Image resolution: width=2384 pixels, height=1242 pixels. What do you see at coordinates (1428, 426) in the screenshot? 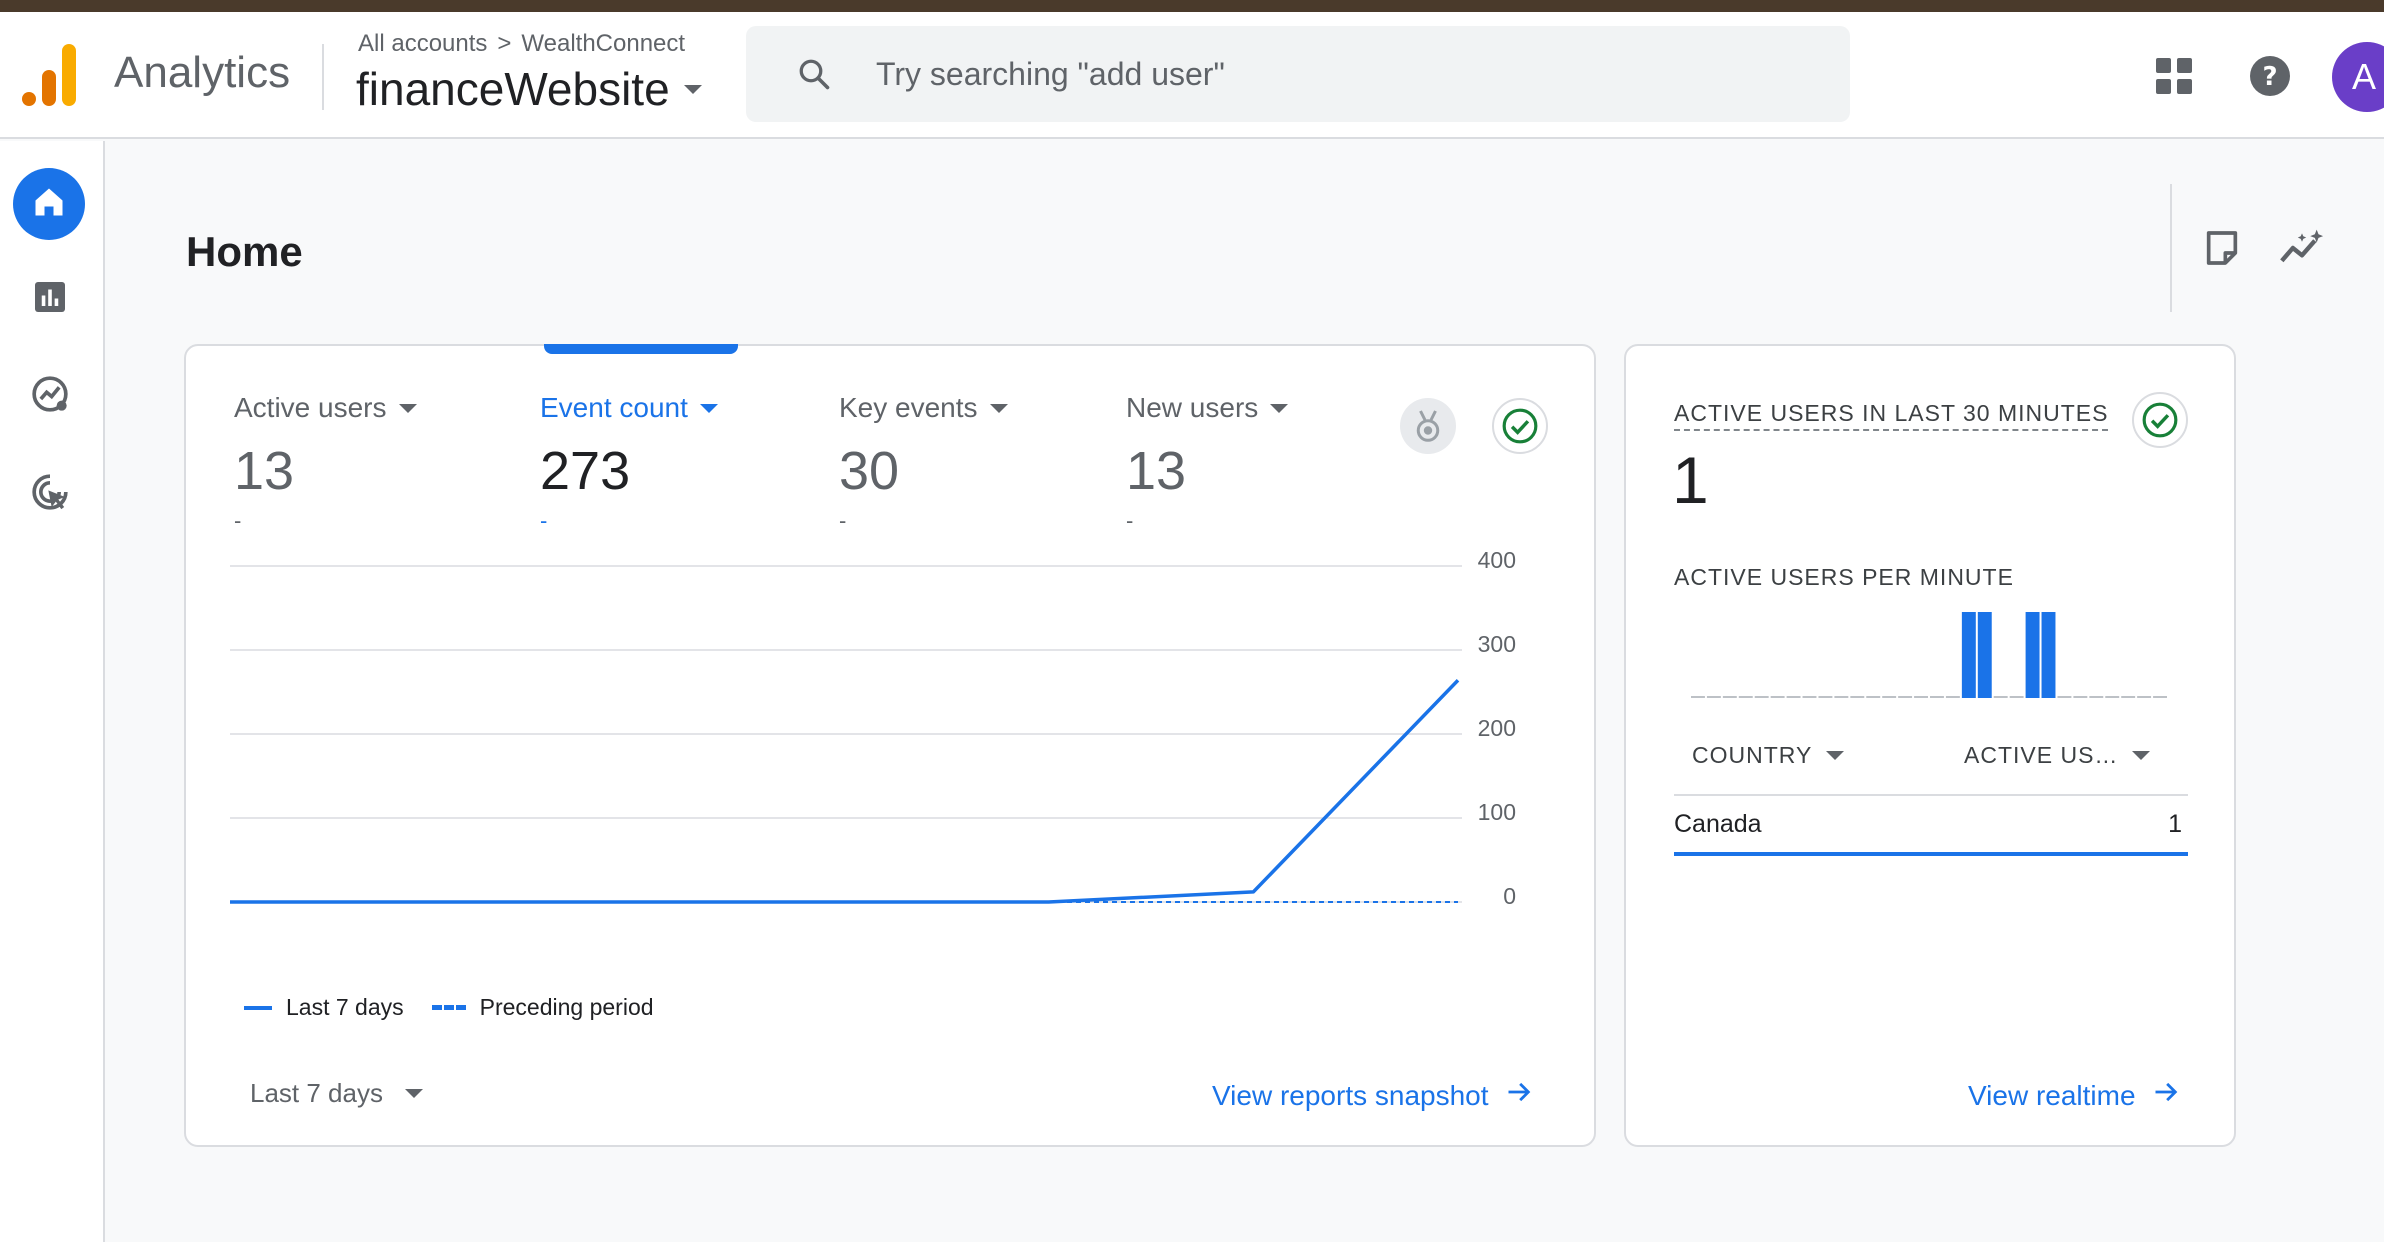
I see `medal-icon` at bounding box center [1428, 426].